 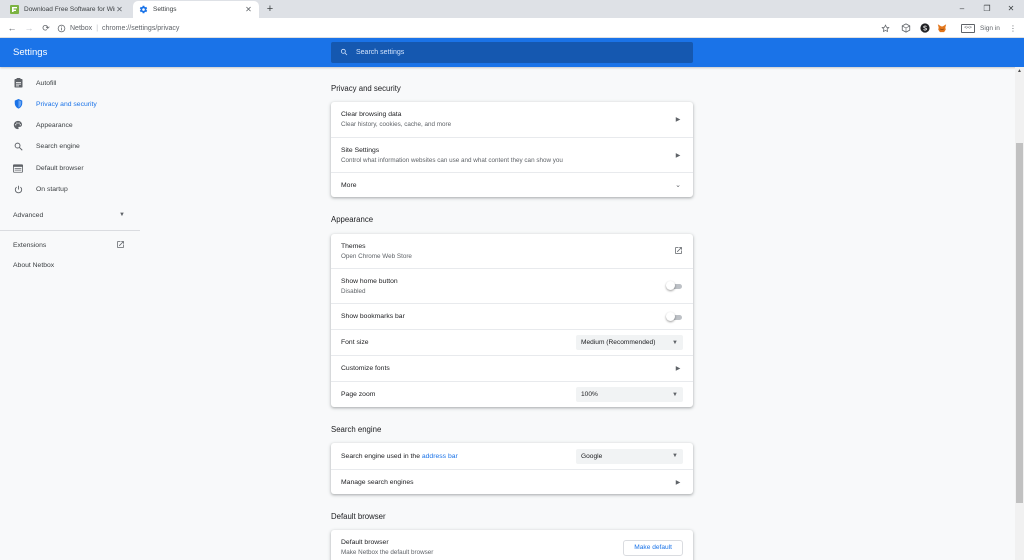 What do you see at coordinates (28, 215) in the screenshot?
I see `sidebar-item-label: Advanced` at bounding box center [28, 215].